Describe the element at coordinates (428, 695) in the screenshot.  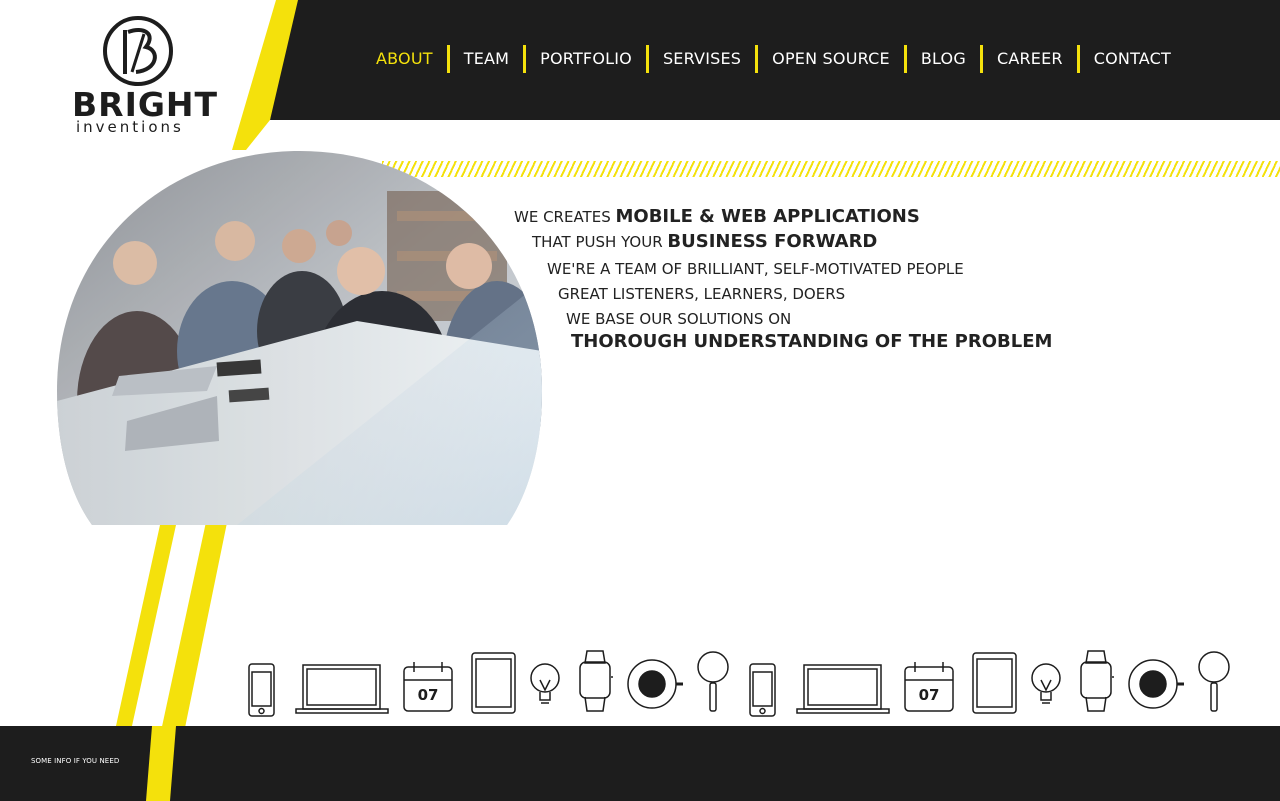
I see `calendar-day-1: 07` at that location.